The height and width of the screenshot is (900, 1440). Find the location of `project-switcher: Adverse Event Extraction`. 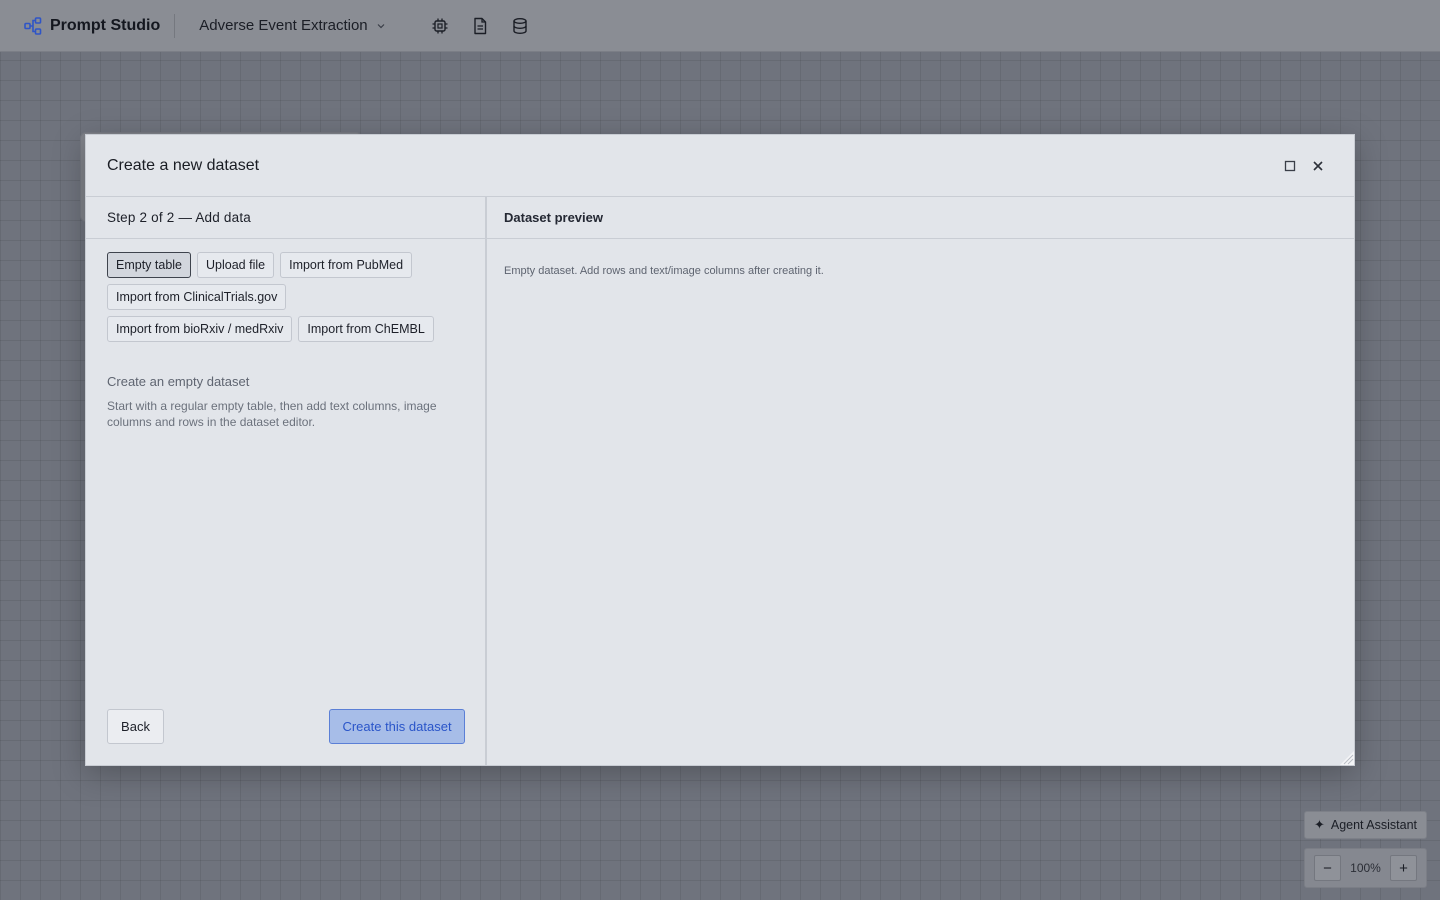

project-switcher: Adverse Event Extraction is located at coordinates (292, 25).